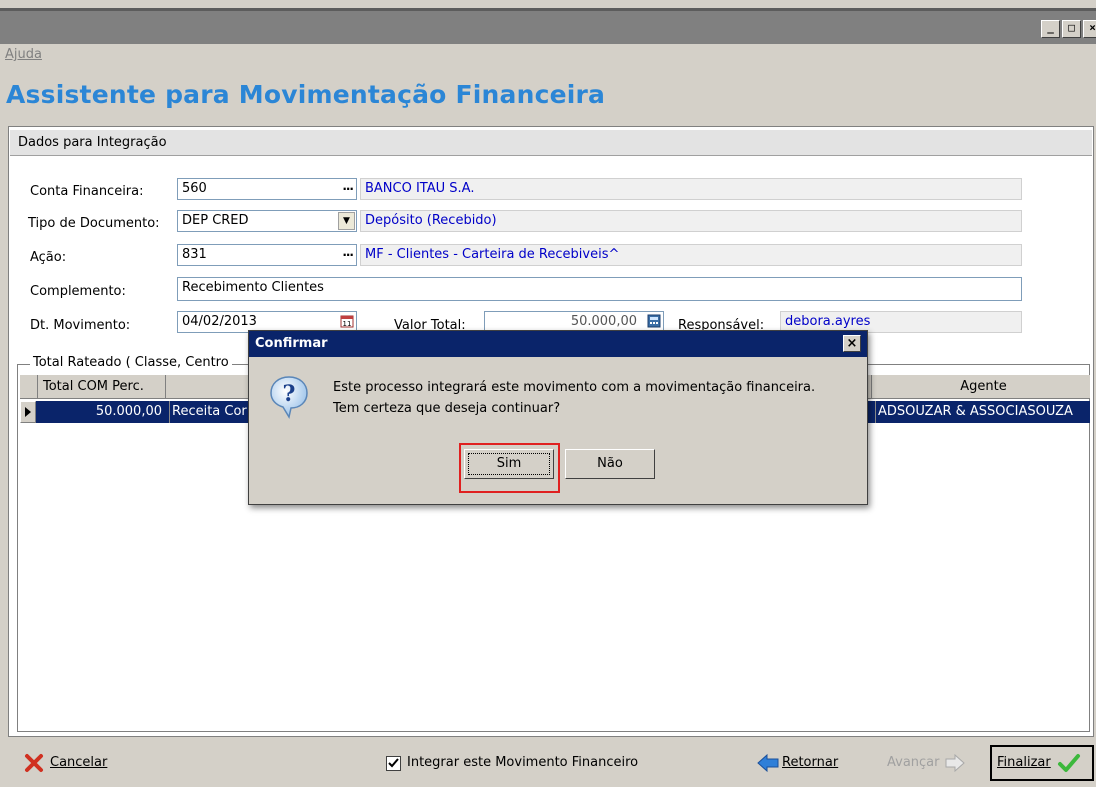  I want to click on conta-financeira-value: 560, so click(194, 188).